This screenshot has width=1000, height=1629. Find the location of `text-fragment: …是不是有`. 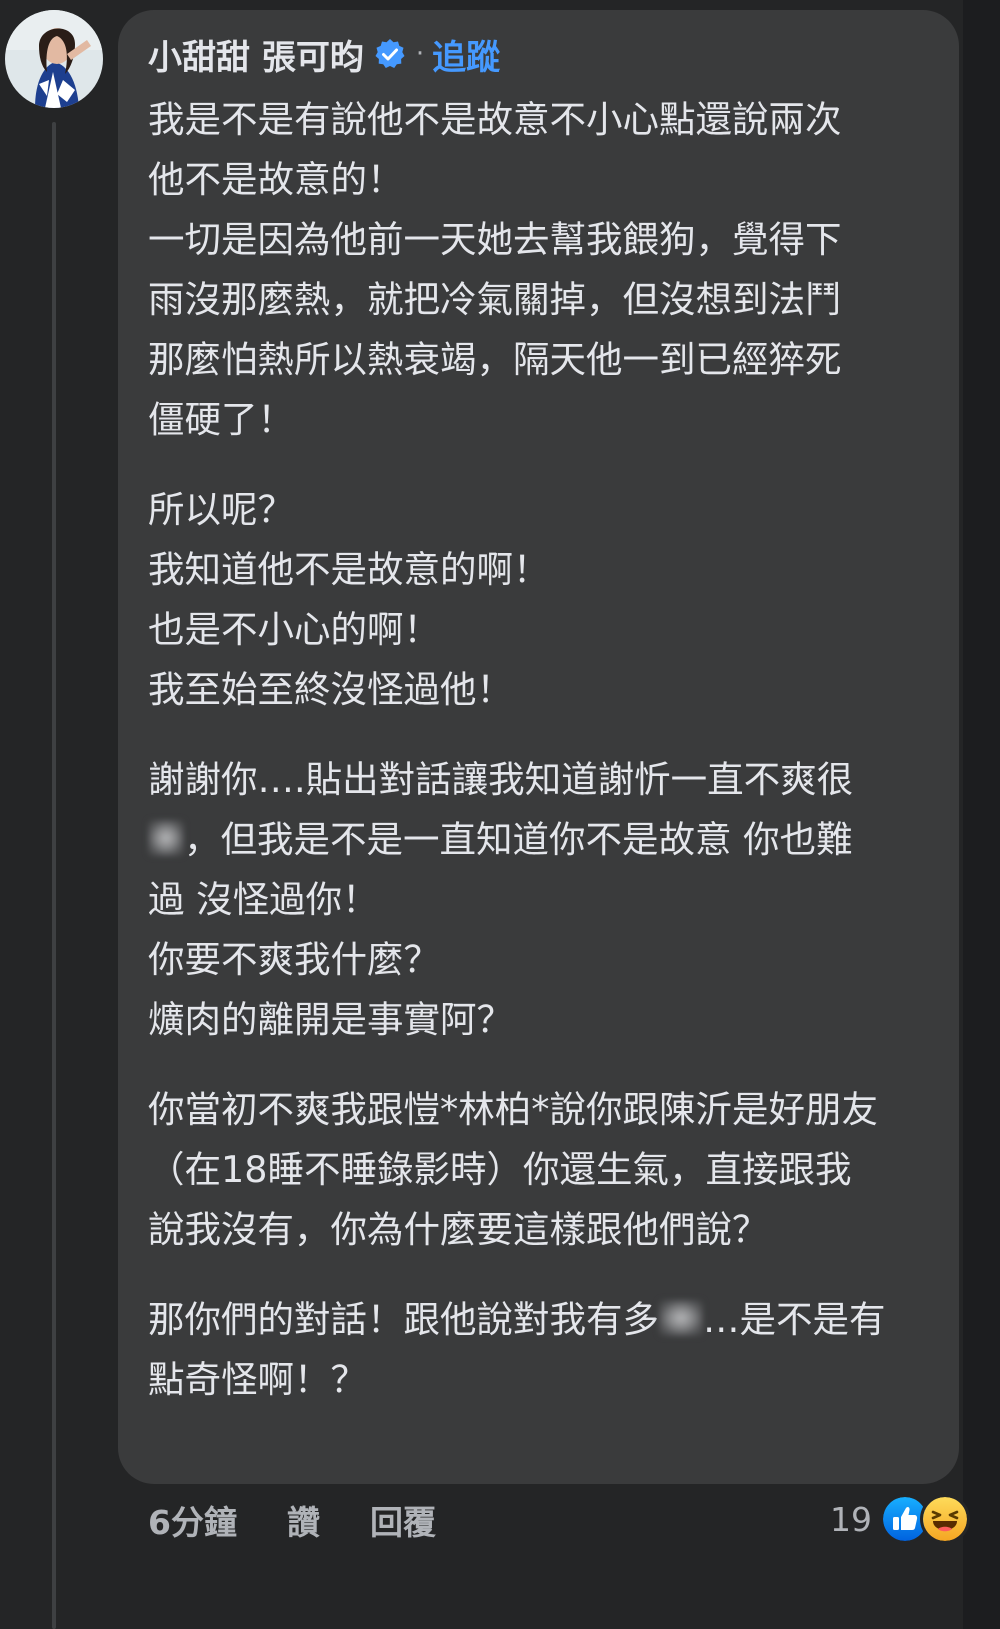

text-fragment: …是不是有 is located at coordinates (794, 1319).